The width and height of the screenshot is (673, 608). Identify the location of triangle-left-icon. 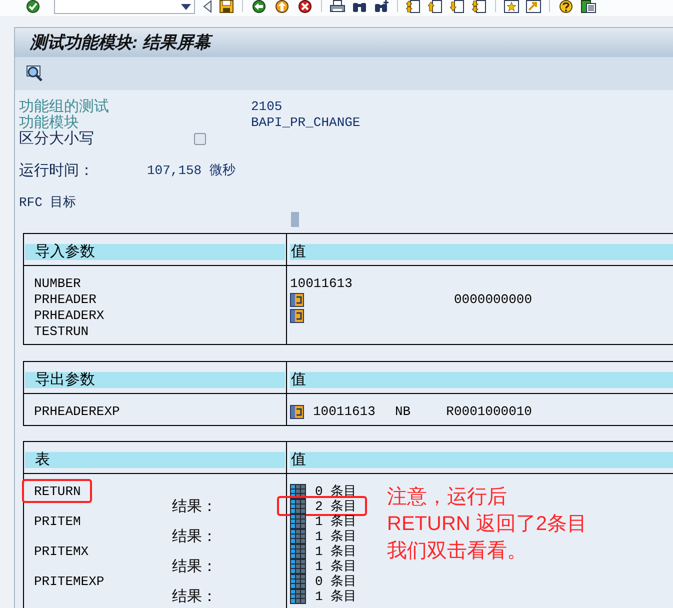
(207, 6).